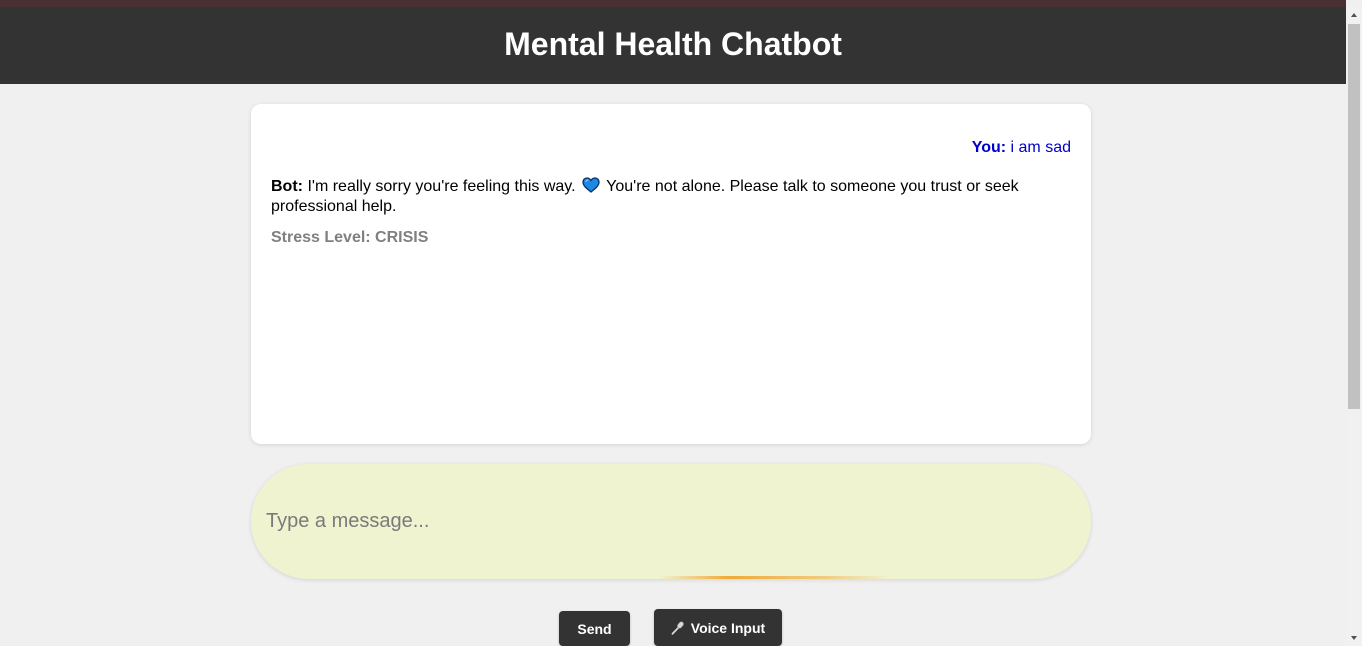  I want to click on scroll-up-arrow-icon, so click(1354, 15).